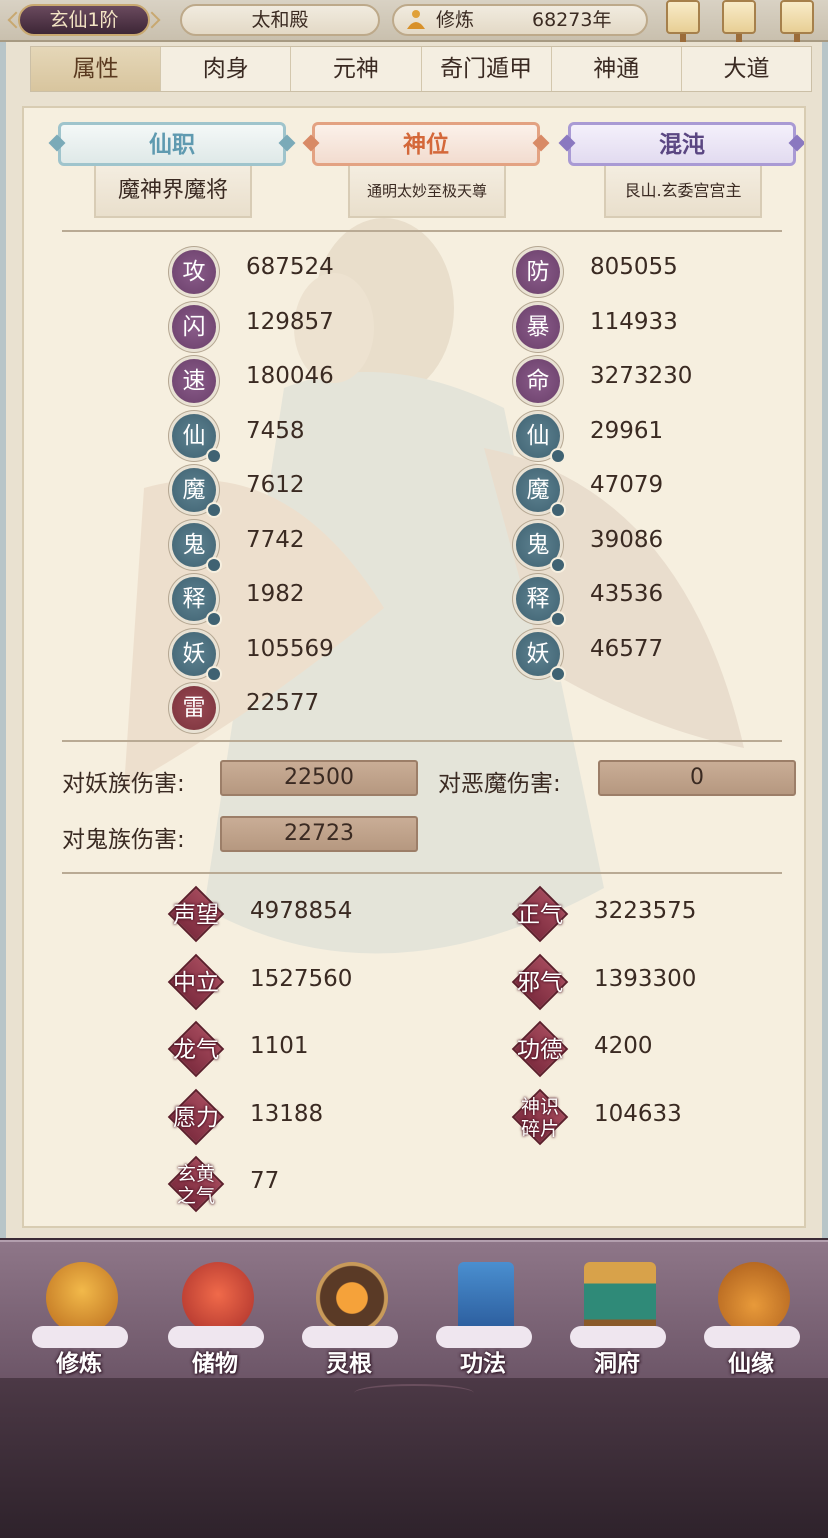  What do you see at coordinates (414, 1458) in the screenshot?
I see `bottom-background` at bounding box center [414, 1458].